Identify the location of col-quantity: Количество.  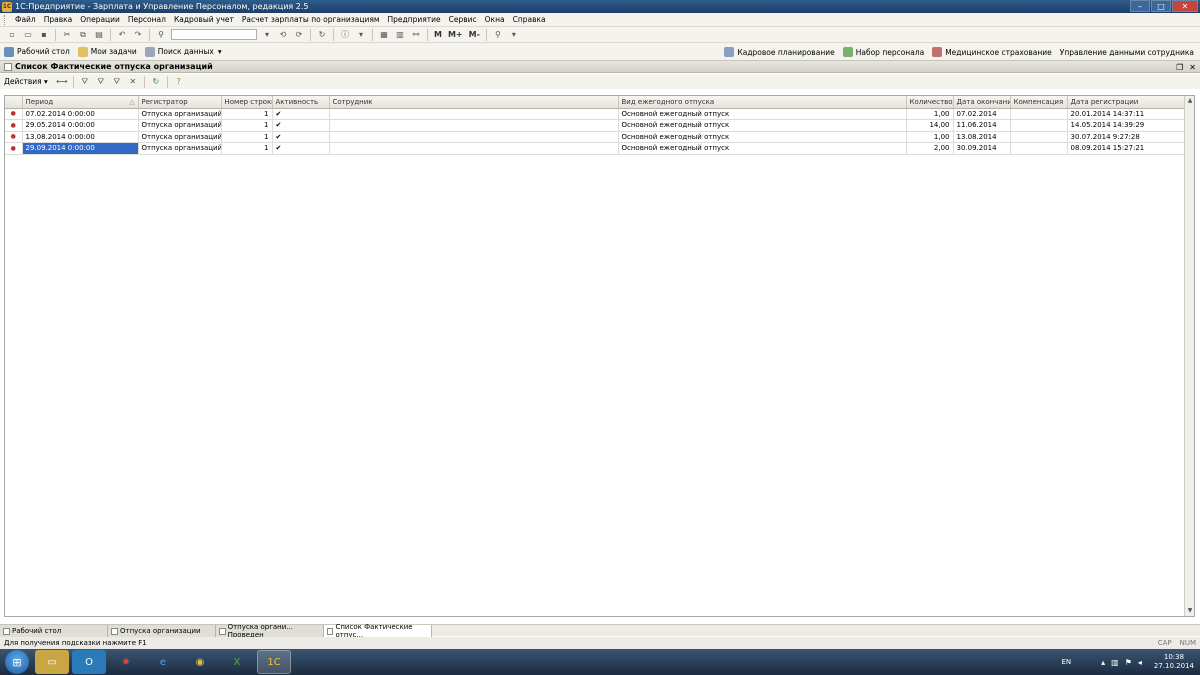
(930, 102).